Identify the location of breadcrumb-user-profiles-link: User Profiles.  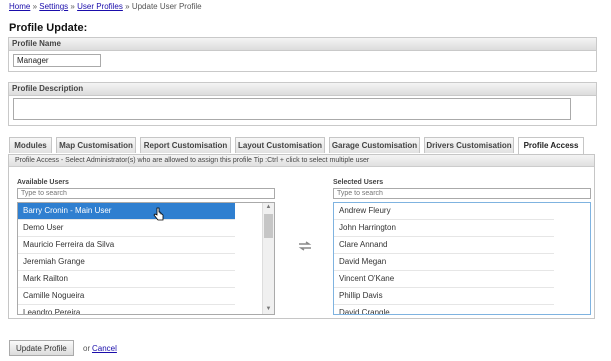
(100, 6).